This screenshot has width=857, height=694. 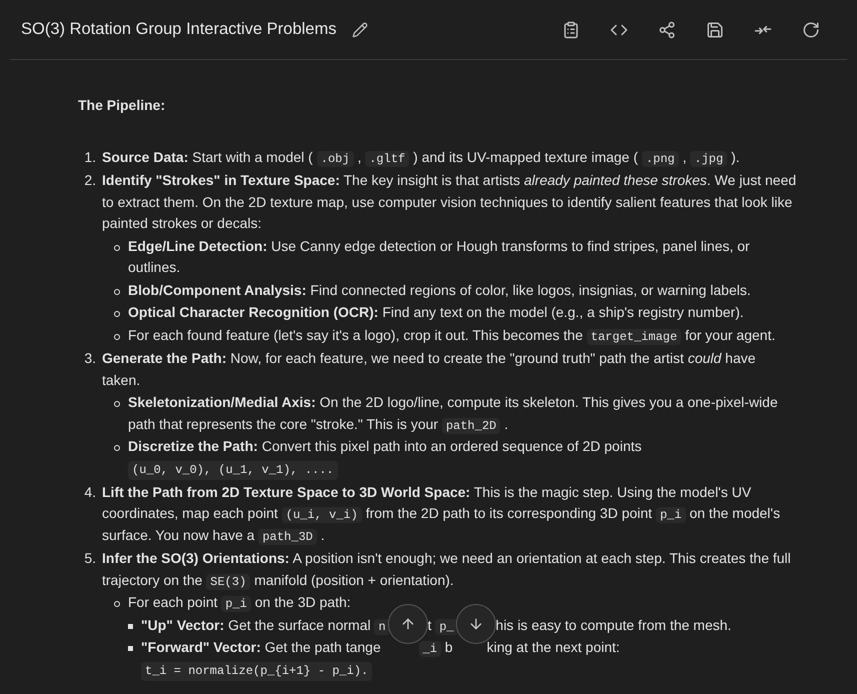 I want to click on list-number: 4., so click(x=90, y=492).